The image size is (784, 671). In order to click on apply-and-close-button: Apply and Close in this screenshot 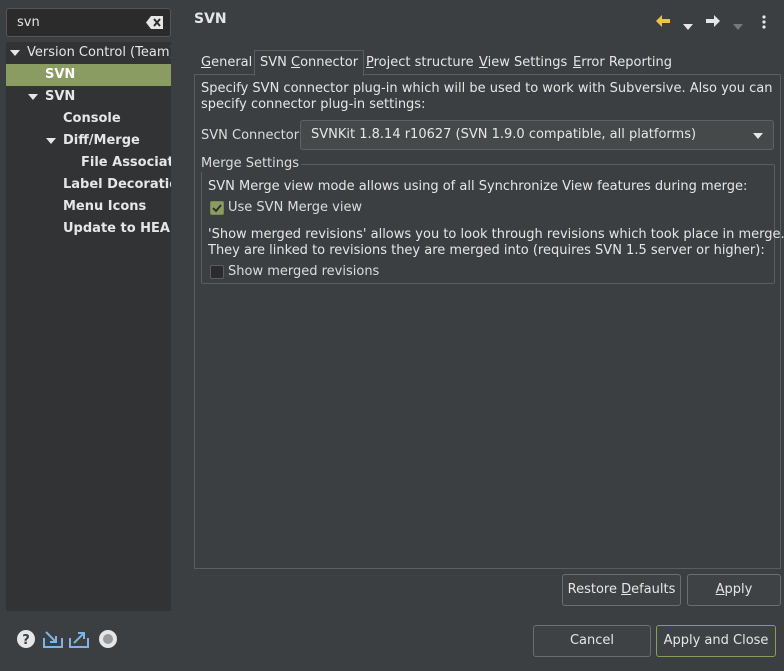, I will do `click(716, 641)`.